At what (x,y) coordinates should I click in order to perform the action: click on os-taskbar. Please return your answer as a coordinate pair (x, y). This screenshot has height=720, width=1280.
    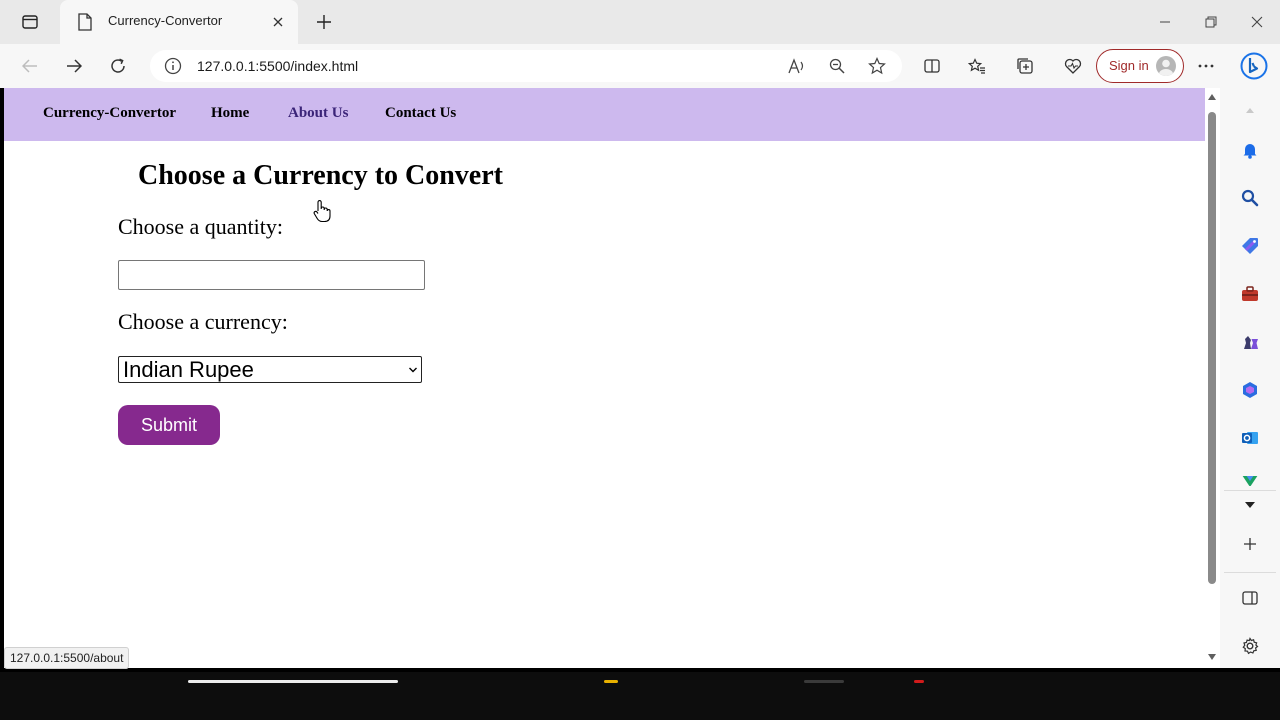
    Looking at the image, I should click on (640, 696).